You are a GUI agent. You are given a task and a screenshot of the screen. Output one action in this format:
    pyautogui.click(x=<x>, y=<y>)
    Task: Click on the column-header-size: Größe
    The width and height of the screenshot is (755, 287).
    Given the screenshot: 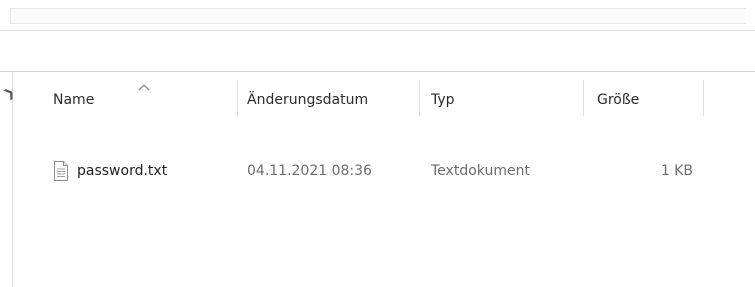 What is the action you would take?
    pyautogui.click(x=618, y=100)
    